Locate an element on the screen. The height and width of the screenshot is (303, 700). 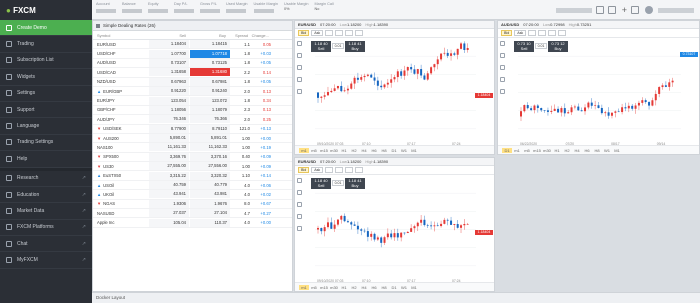
sell-button: 0.73 10 Sell is located at coordinates (524, 46).